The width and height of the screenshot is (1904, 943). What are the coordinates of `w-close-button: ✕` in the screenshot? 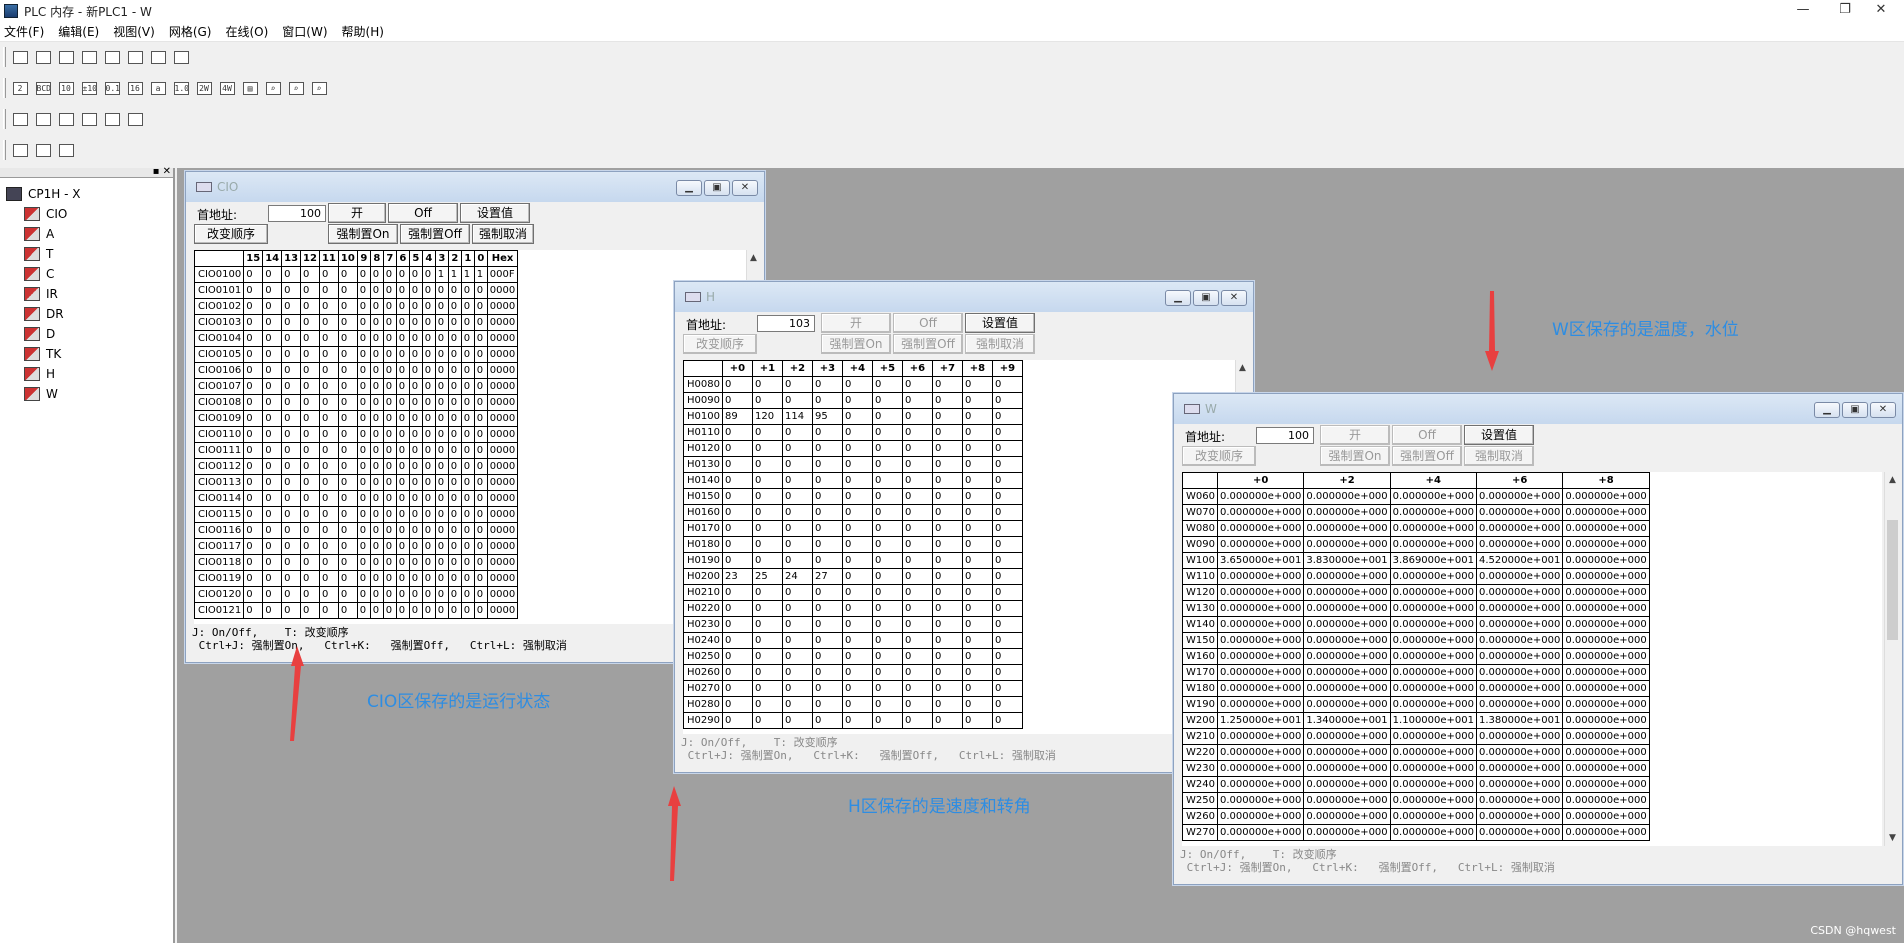 It's located at (1883, 410).